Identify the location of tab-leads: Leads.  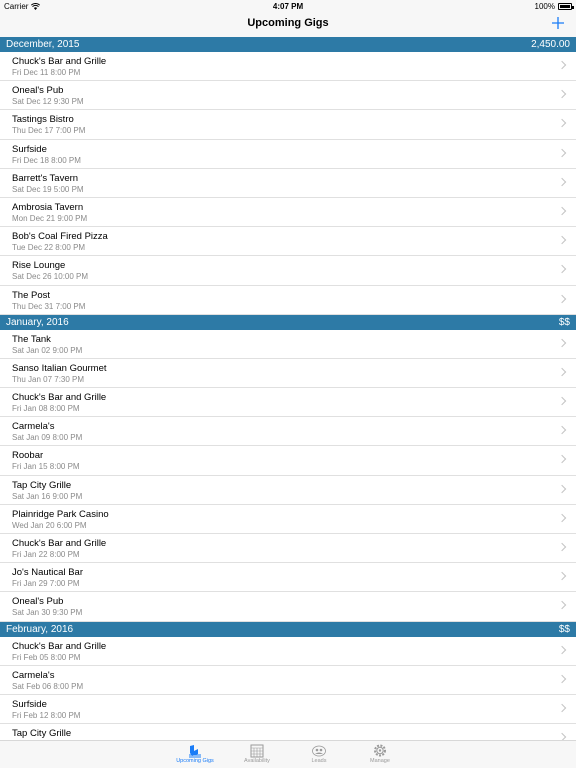
(319, 753).